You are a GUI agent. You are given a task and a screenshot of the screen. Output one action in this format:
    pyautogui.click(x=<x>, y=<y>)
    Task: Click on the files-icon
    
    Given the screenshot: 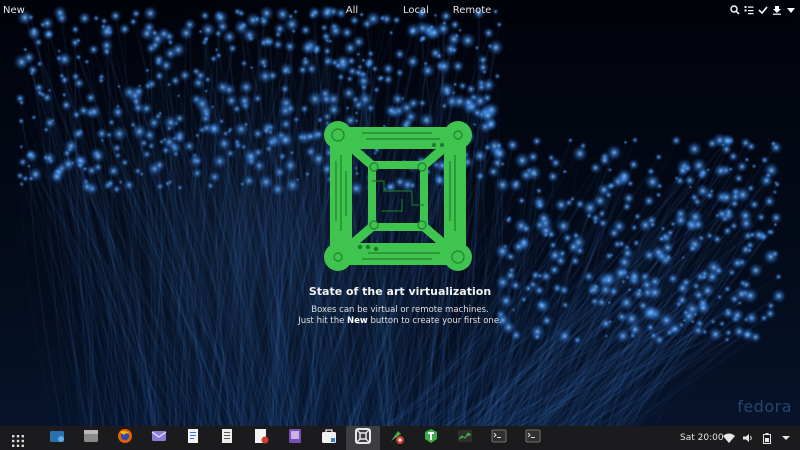 What is the action you would take?
    pyautogui.click(x=91, y=438)
    